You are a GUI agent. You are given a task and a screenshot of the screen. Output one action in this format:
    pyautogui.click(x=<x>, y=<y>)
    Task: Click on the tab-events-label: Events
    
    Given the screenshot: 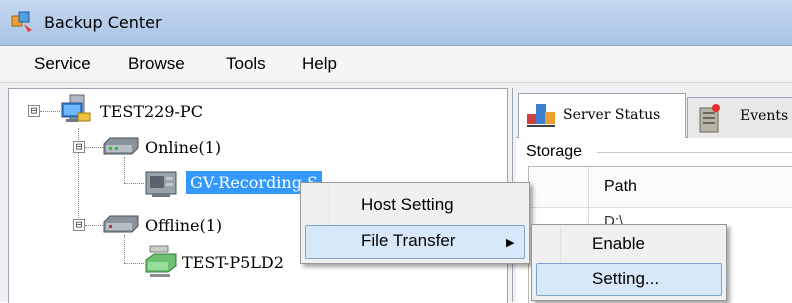 What is the action you would take?
    pyautogui.click(x=764, y=116)
    